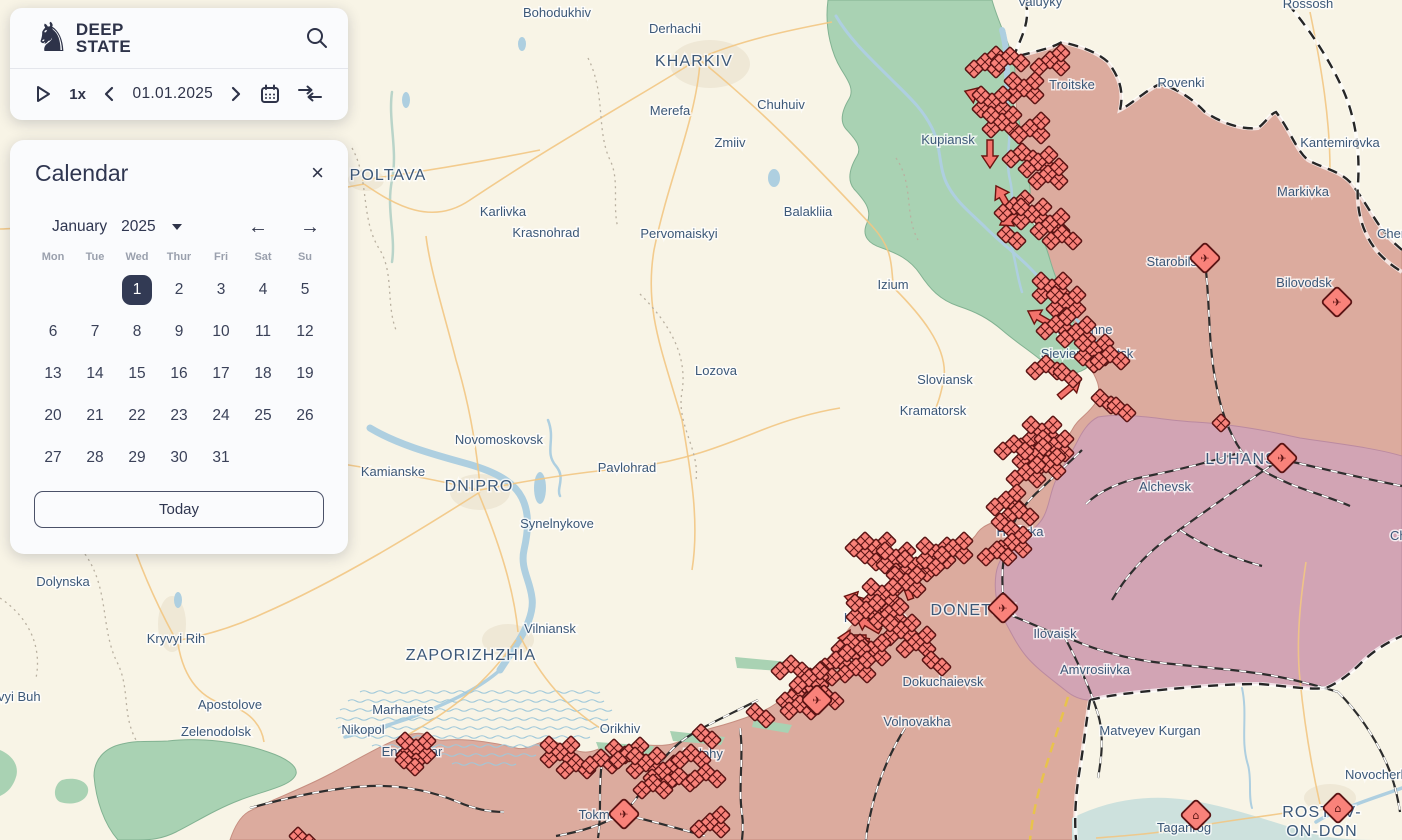 This screenshot has height=840, width=1402. I want to click on calendar-day: 11, so click(263, 332).